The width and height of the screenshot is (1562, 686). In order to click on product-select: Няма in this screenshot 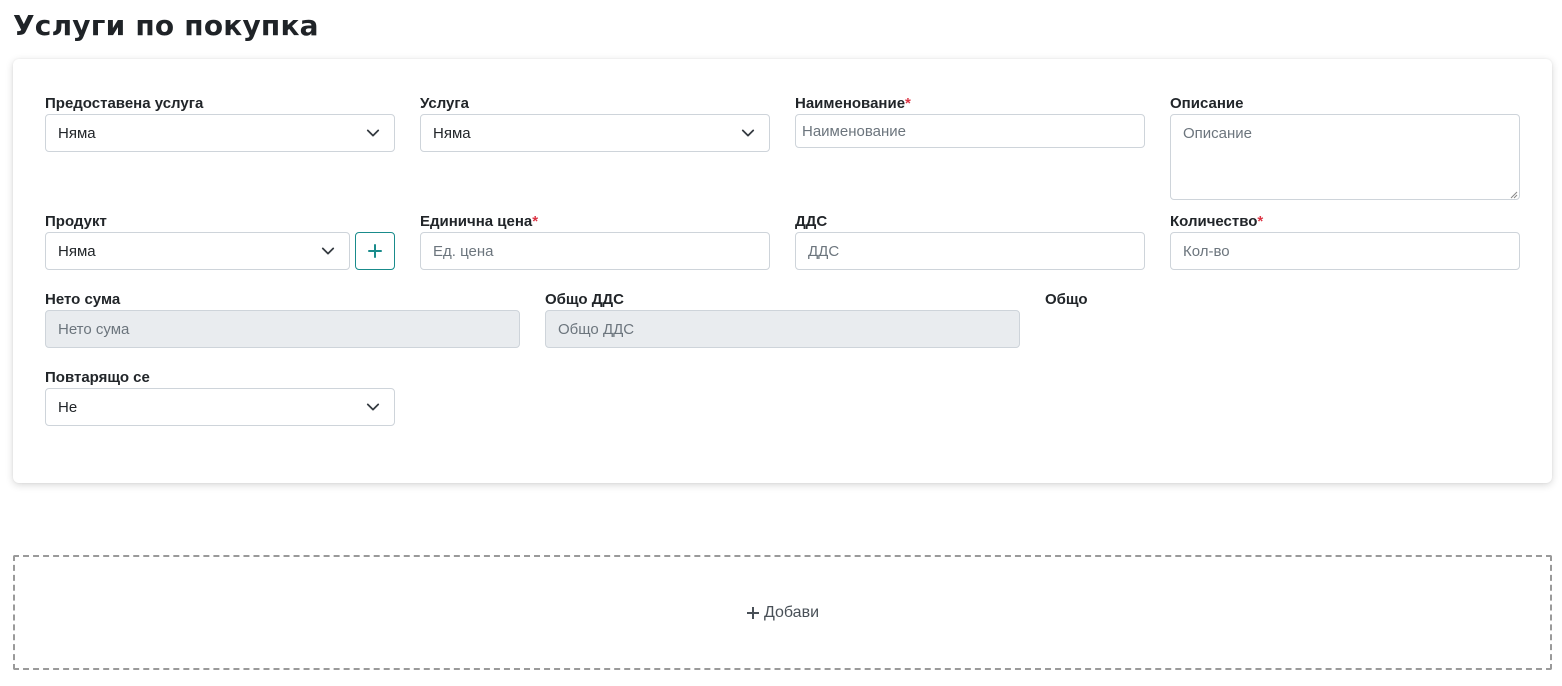, I will do `click(197, 251)`.